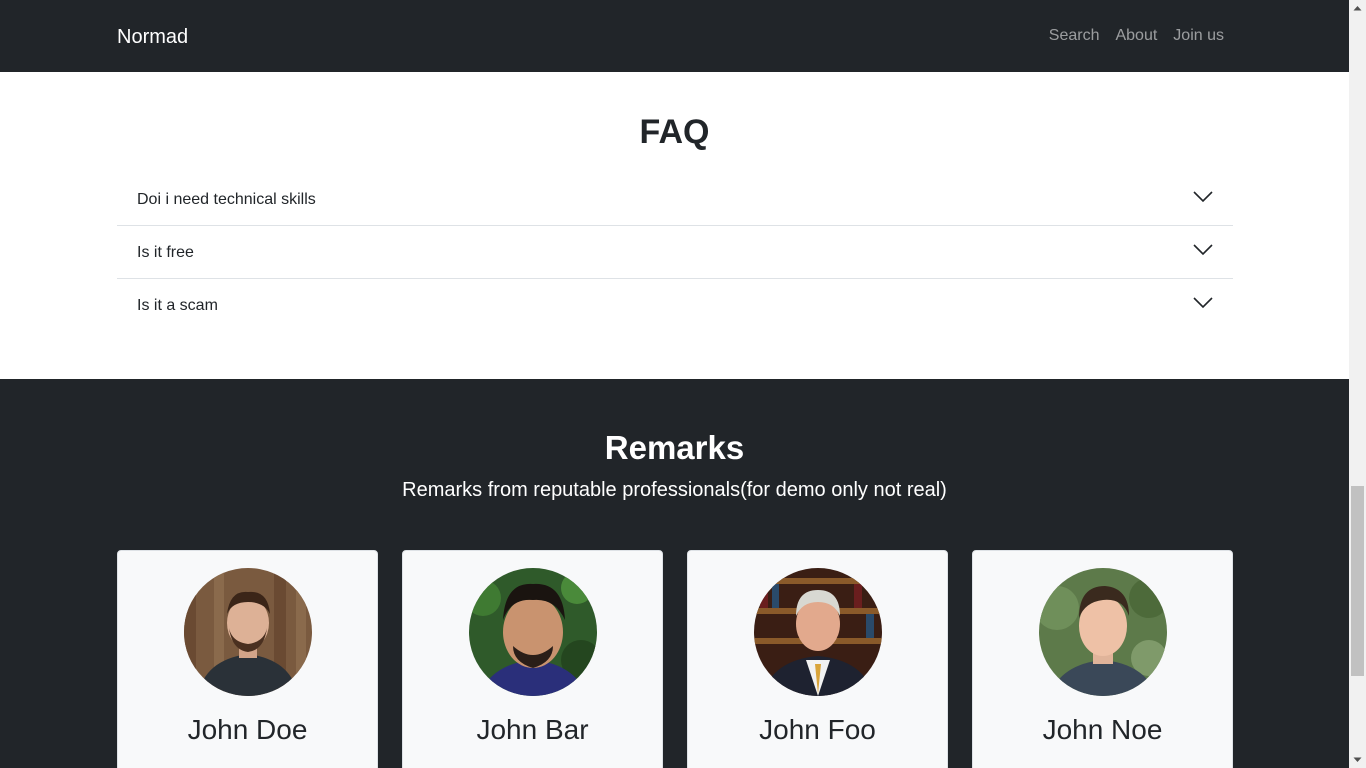 This screenshot has width=1366, height=768. I want to click on faq-item: Is it free, so click(675, 252).